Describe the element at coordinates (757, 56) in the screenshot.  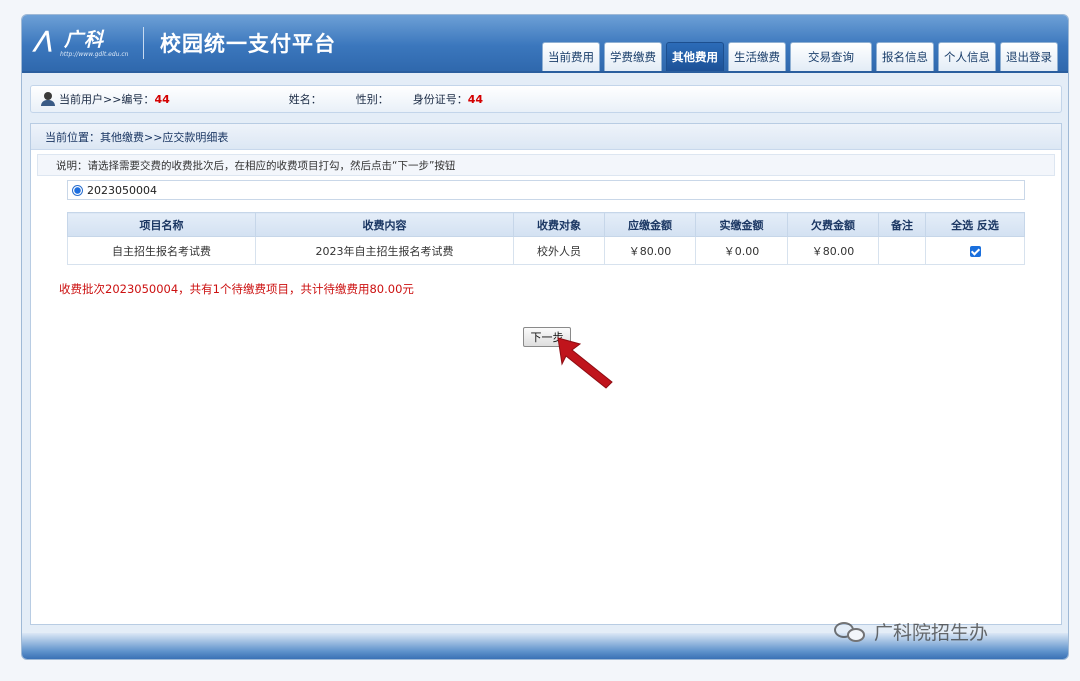
I see `tab-living-fees: 生活缴费` at that location.